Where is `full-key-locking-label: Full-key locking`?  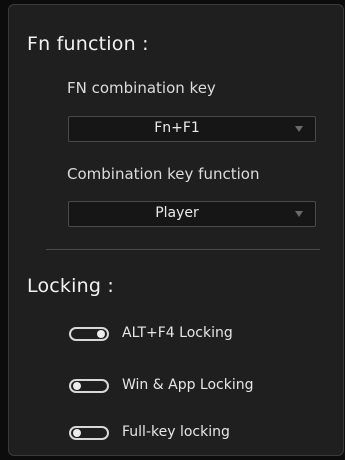 full-key-locking-label: Full-key locking is located at coordinates (176, 432).